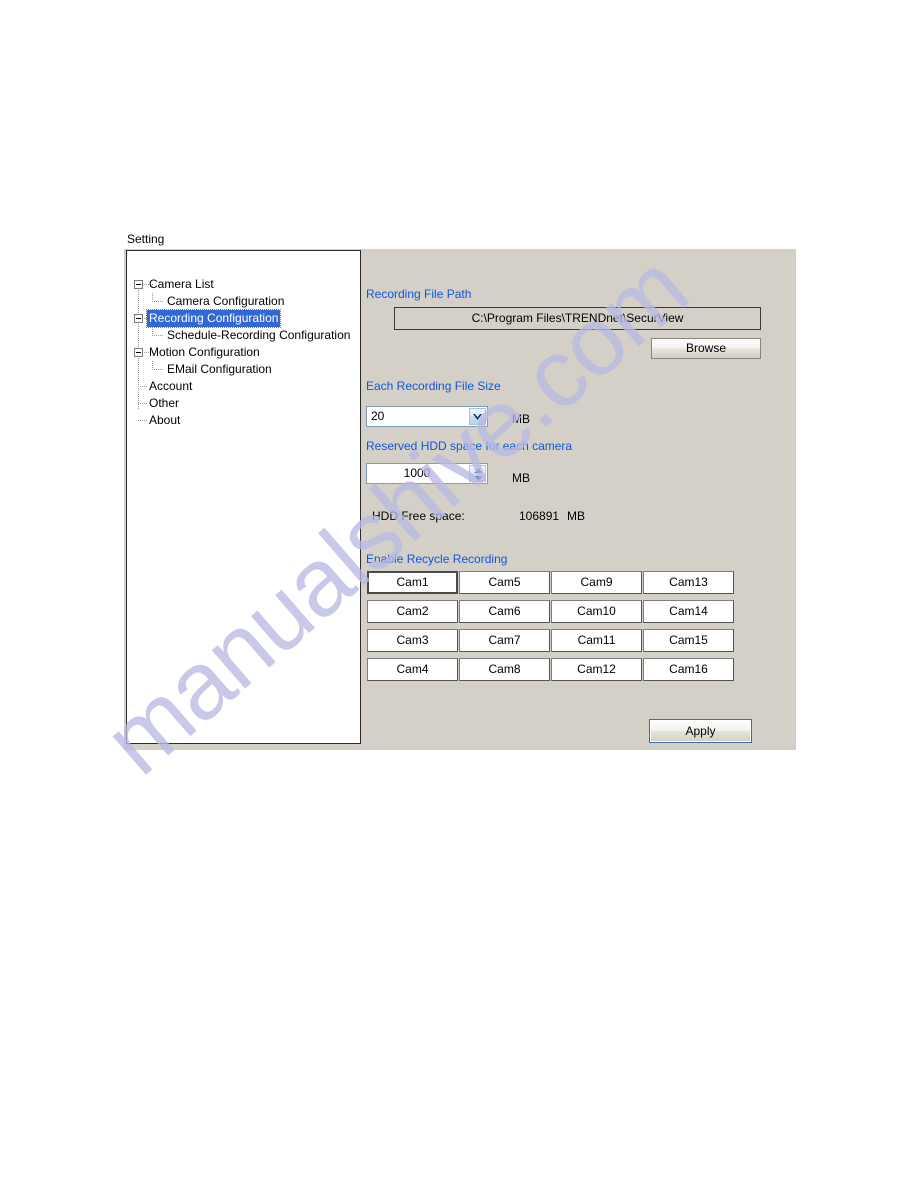 This screenshot has height=1188, width=918. What do you see at coordinates (596, 640) in the screenshot?
I see `camera-toggle-cam11: Cam11` at bounding box center [596, 640].